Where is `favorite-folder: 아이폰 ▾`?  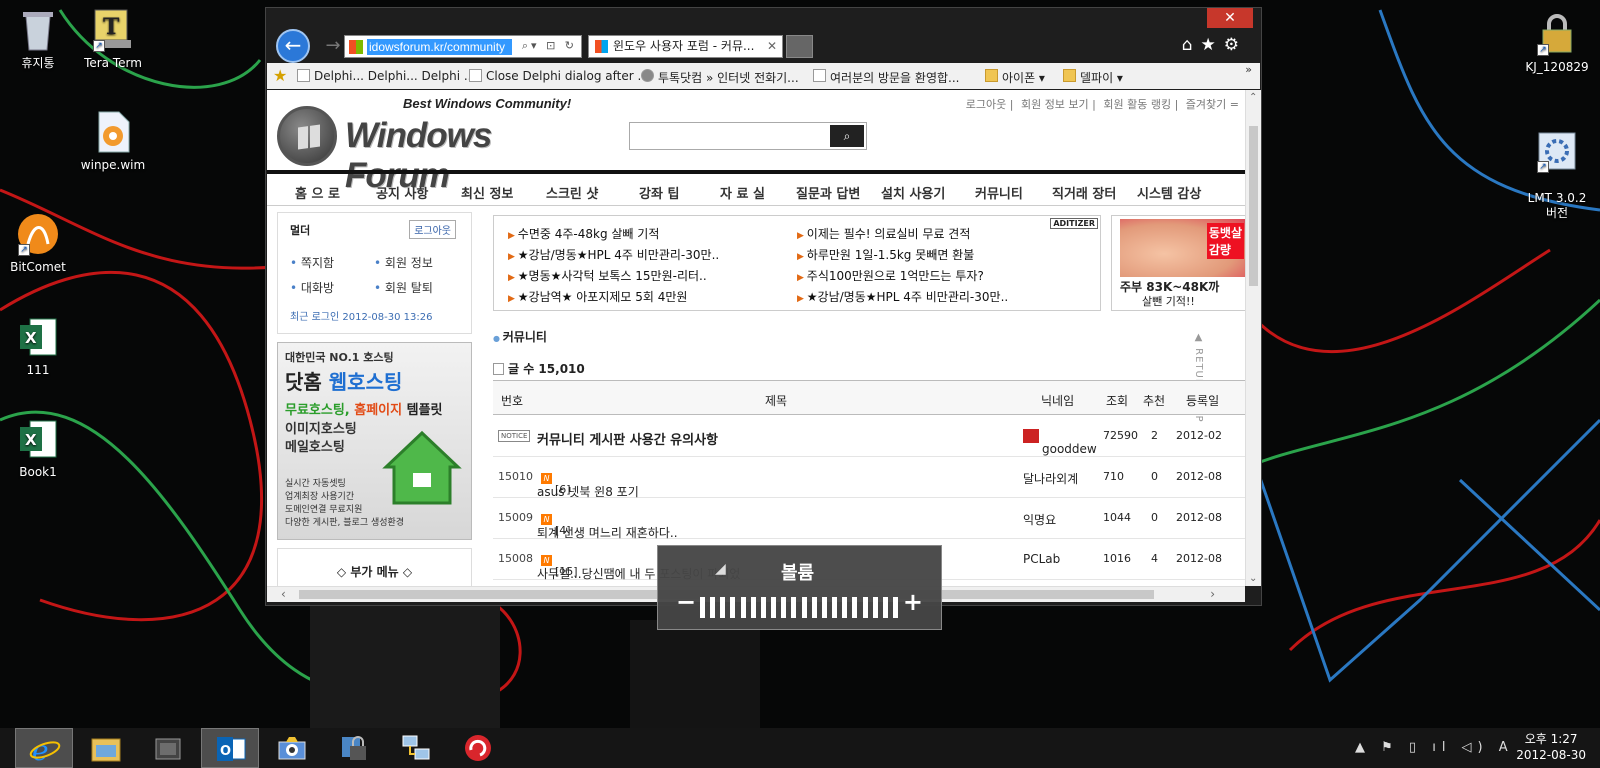 favorite-folder: 아이폰 ▾ is located at coordinates (1015, 77).